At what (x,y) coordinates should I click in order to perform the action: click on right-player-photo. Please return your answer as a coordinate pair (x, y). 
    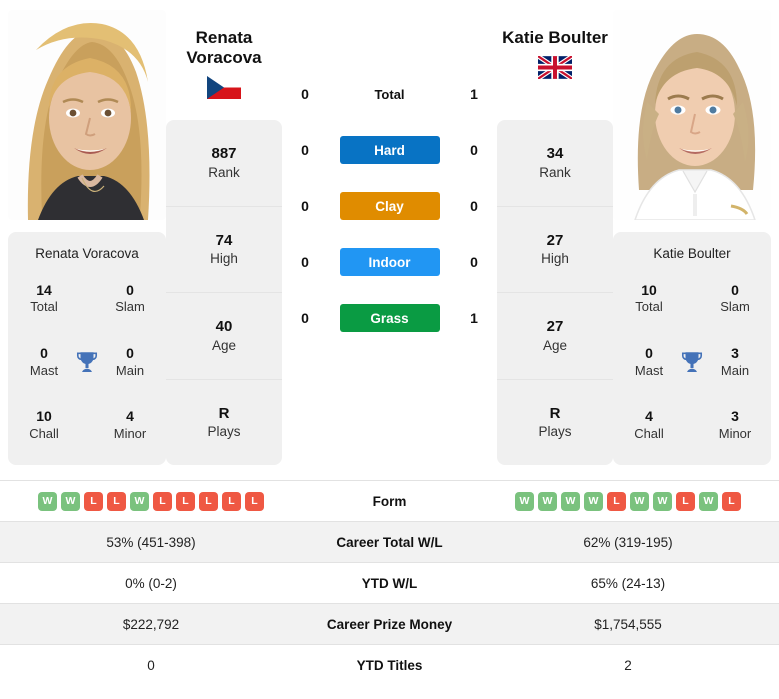
    Looking at the image, I should click on (692, 115).